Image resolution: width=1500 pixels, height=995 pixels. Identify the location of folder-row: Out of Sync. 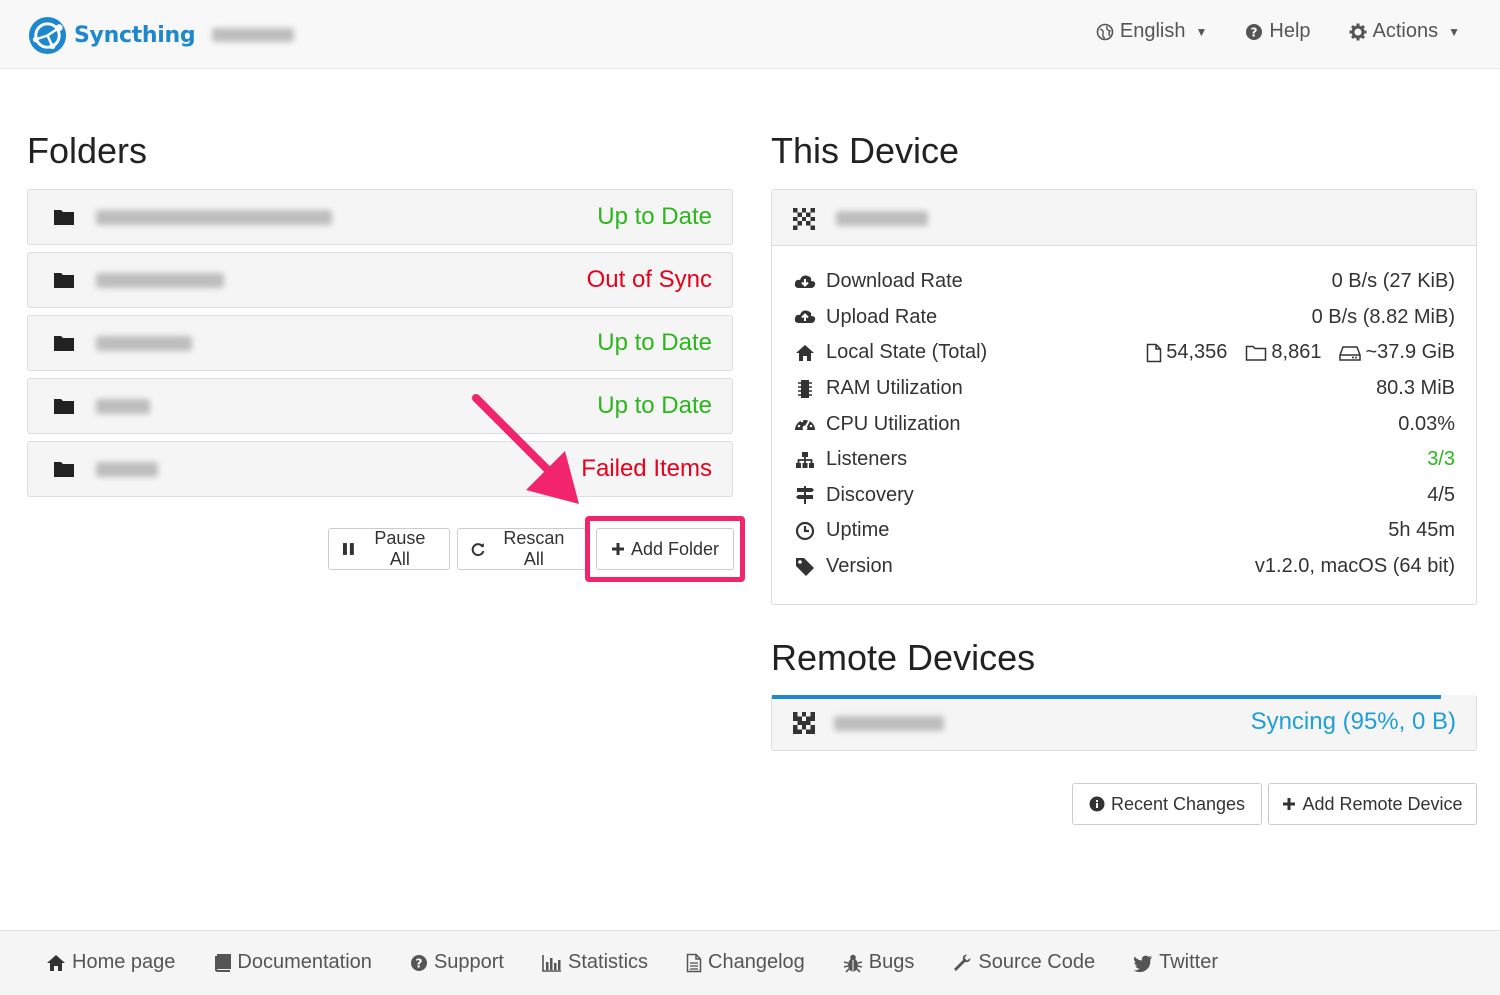
(380, 280).